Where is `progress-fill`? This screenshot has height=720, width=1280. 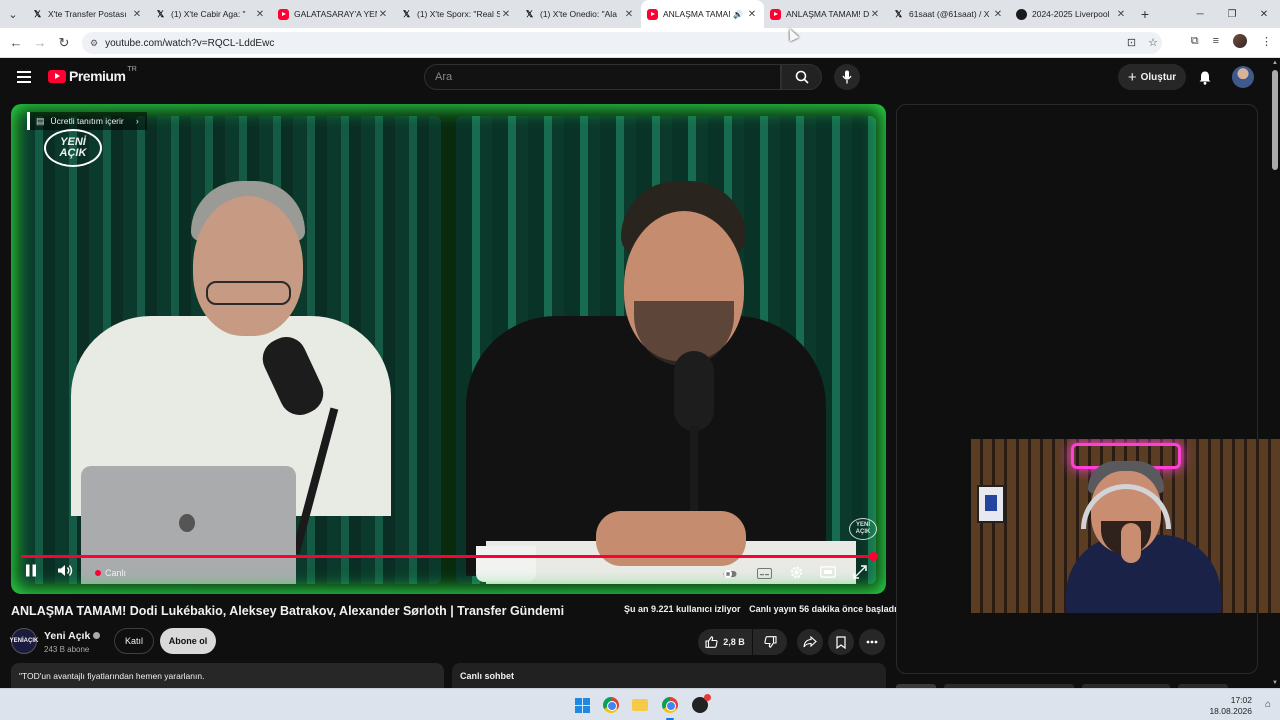 progress-fill is located at coordinates (447, 556).